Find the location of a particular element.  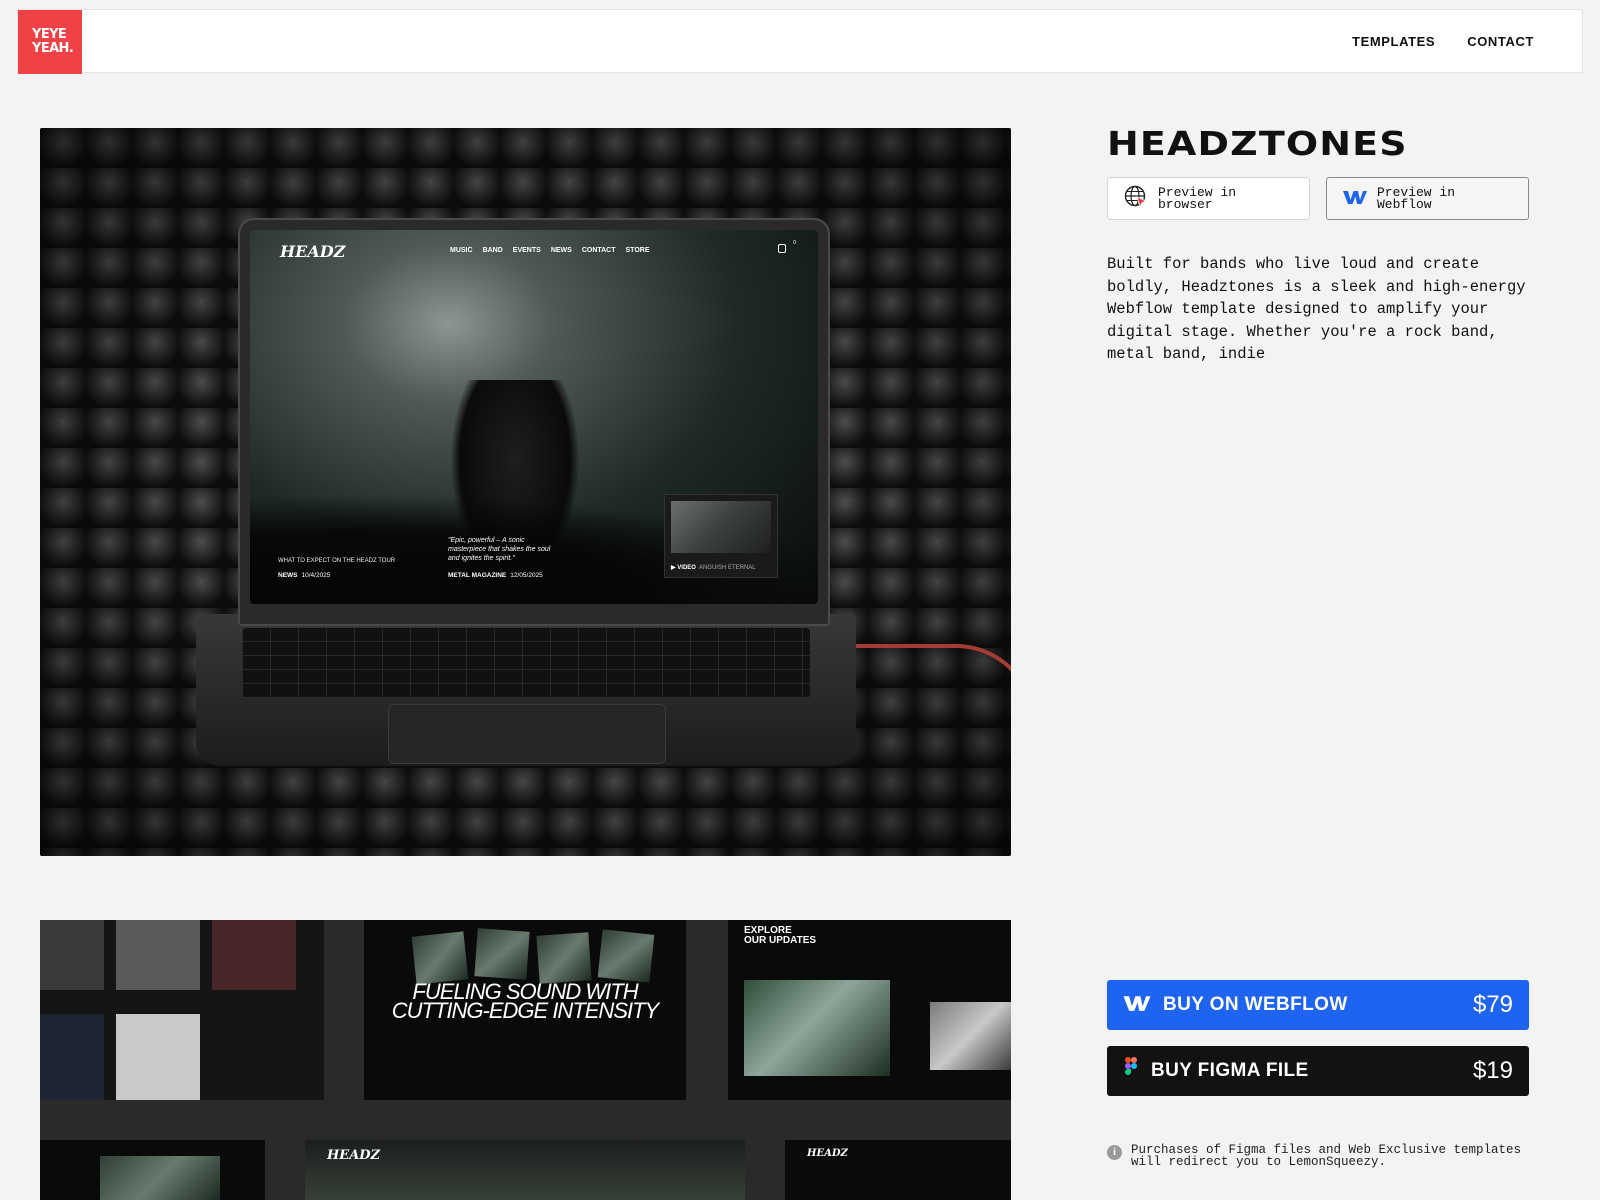

yeye-yeah-logo: YEYE YEAH. is located at coordinates (50, 42).